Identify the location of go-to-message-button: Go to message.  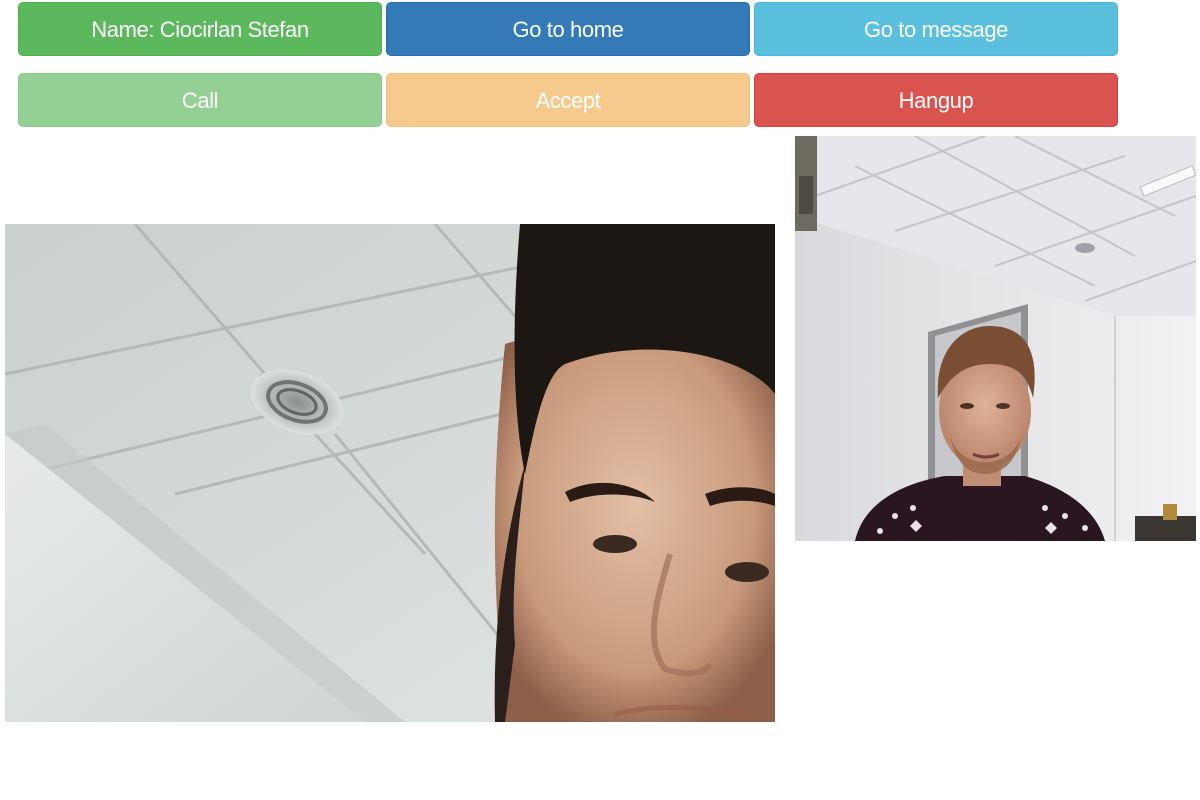
(936, 29).